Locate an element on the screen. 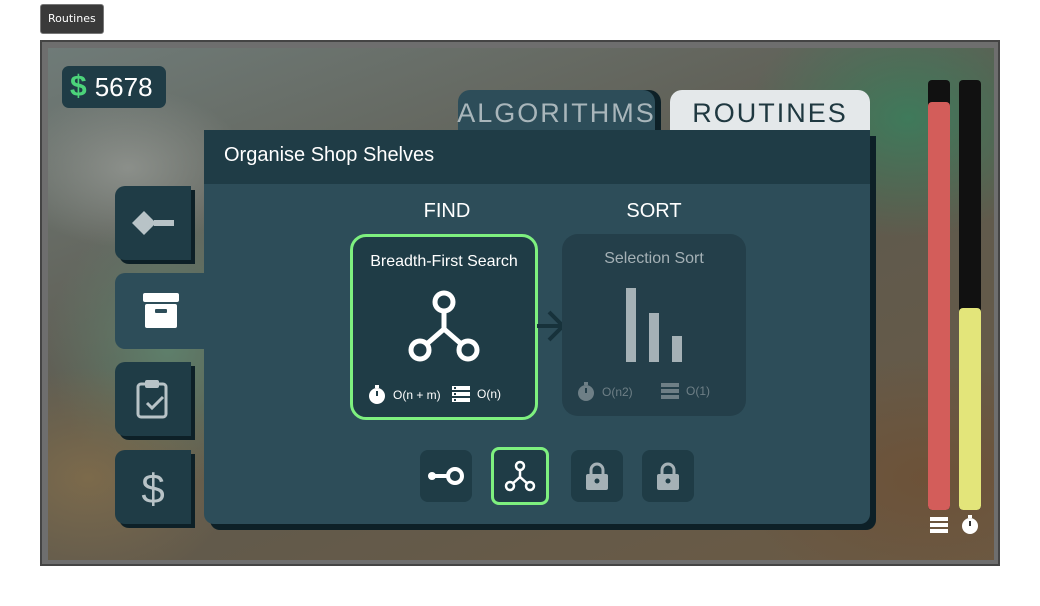 The width and height of the screenshot is (1040, 606). sidebar-item-tasks is located at coordinates (153, 399).